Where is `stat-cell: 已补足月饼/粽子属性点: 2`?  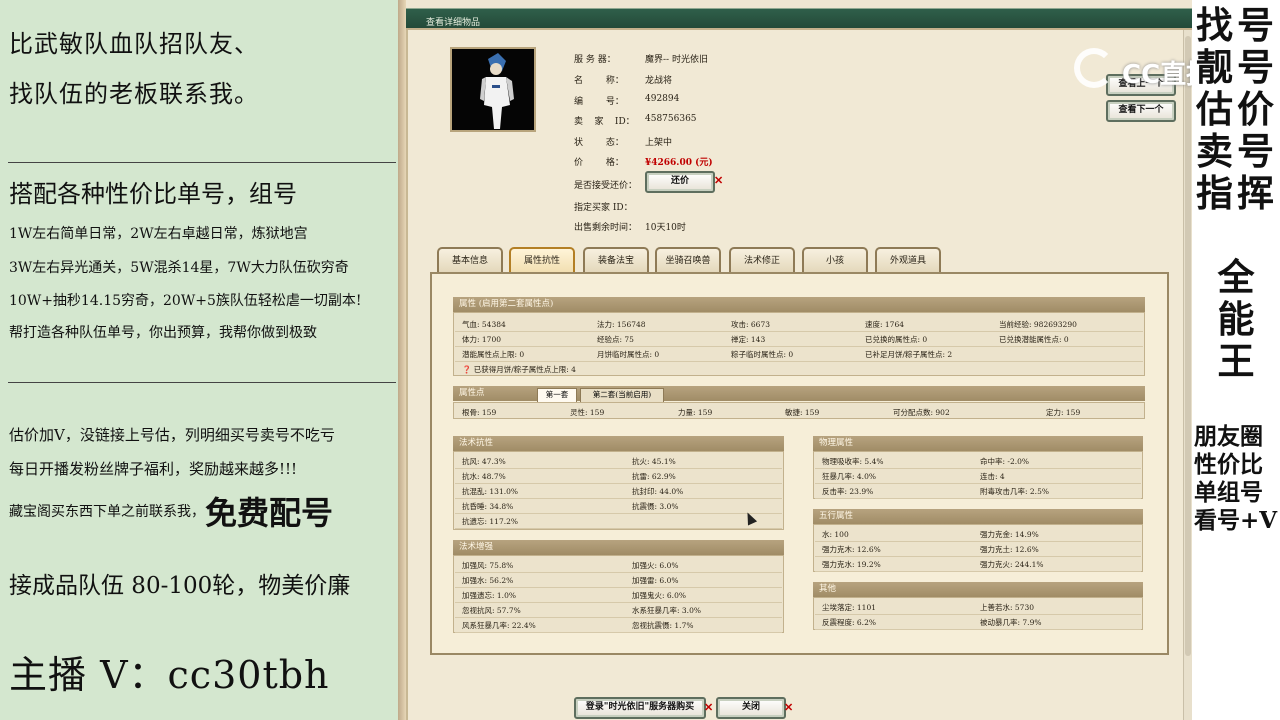 stat-cell: 已补足月饼/粽子属性点: 2 is located at coordinates (909, 354).